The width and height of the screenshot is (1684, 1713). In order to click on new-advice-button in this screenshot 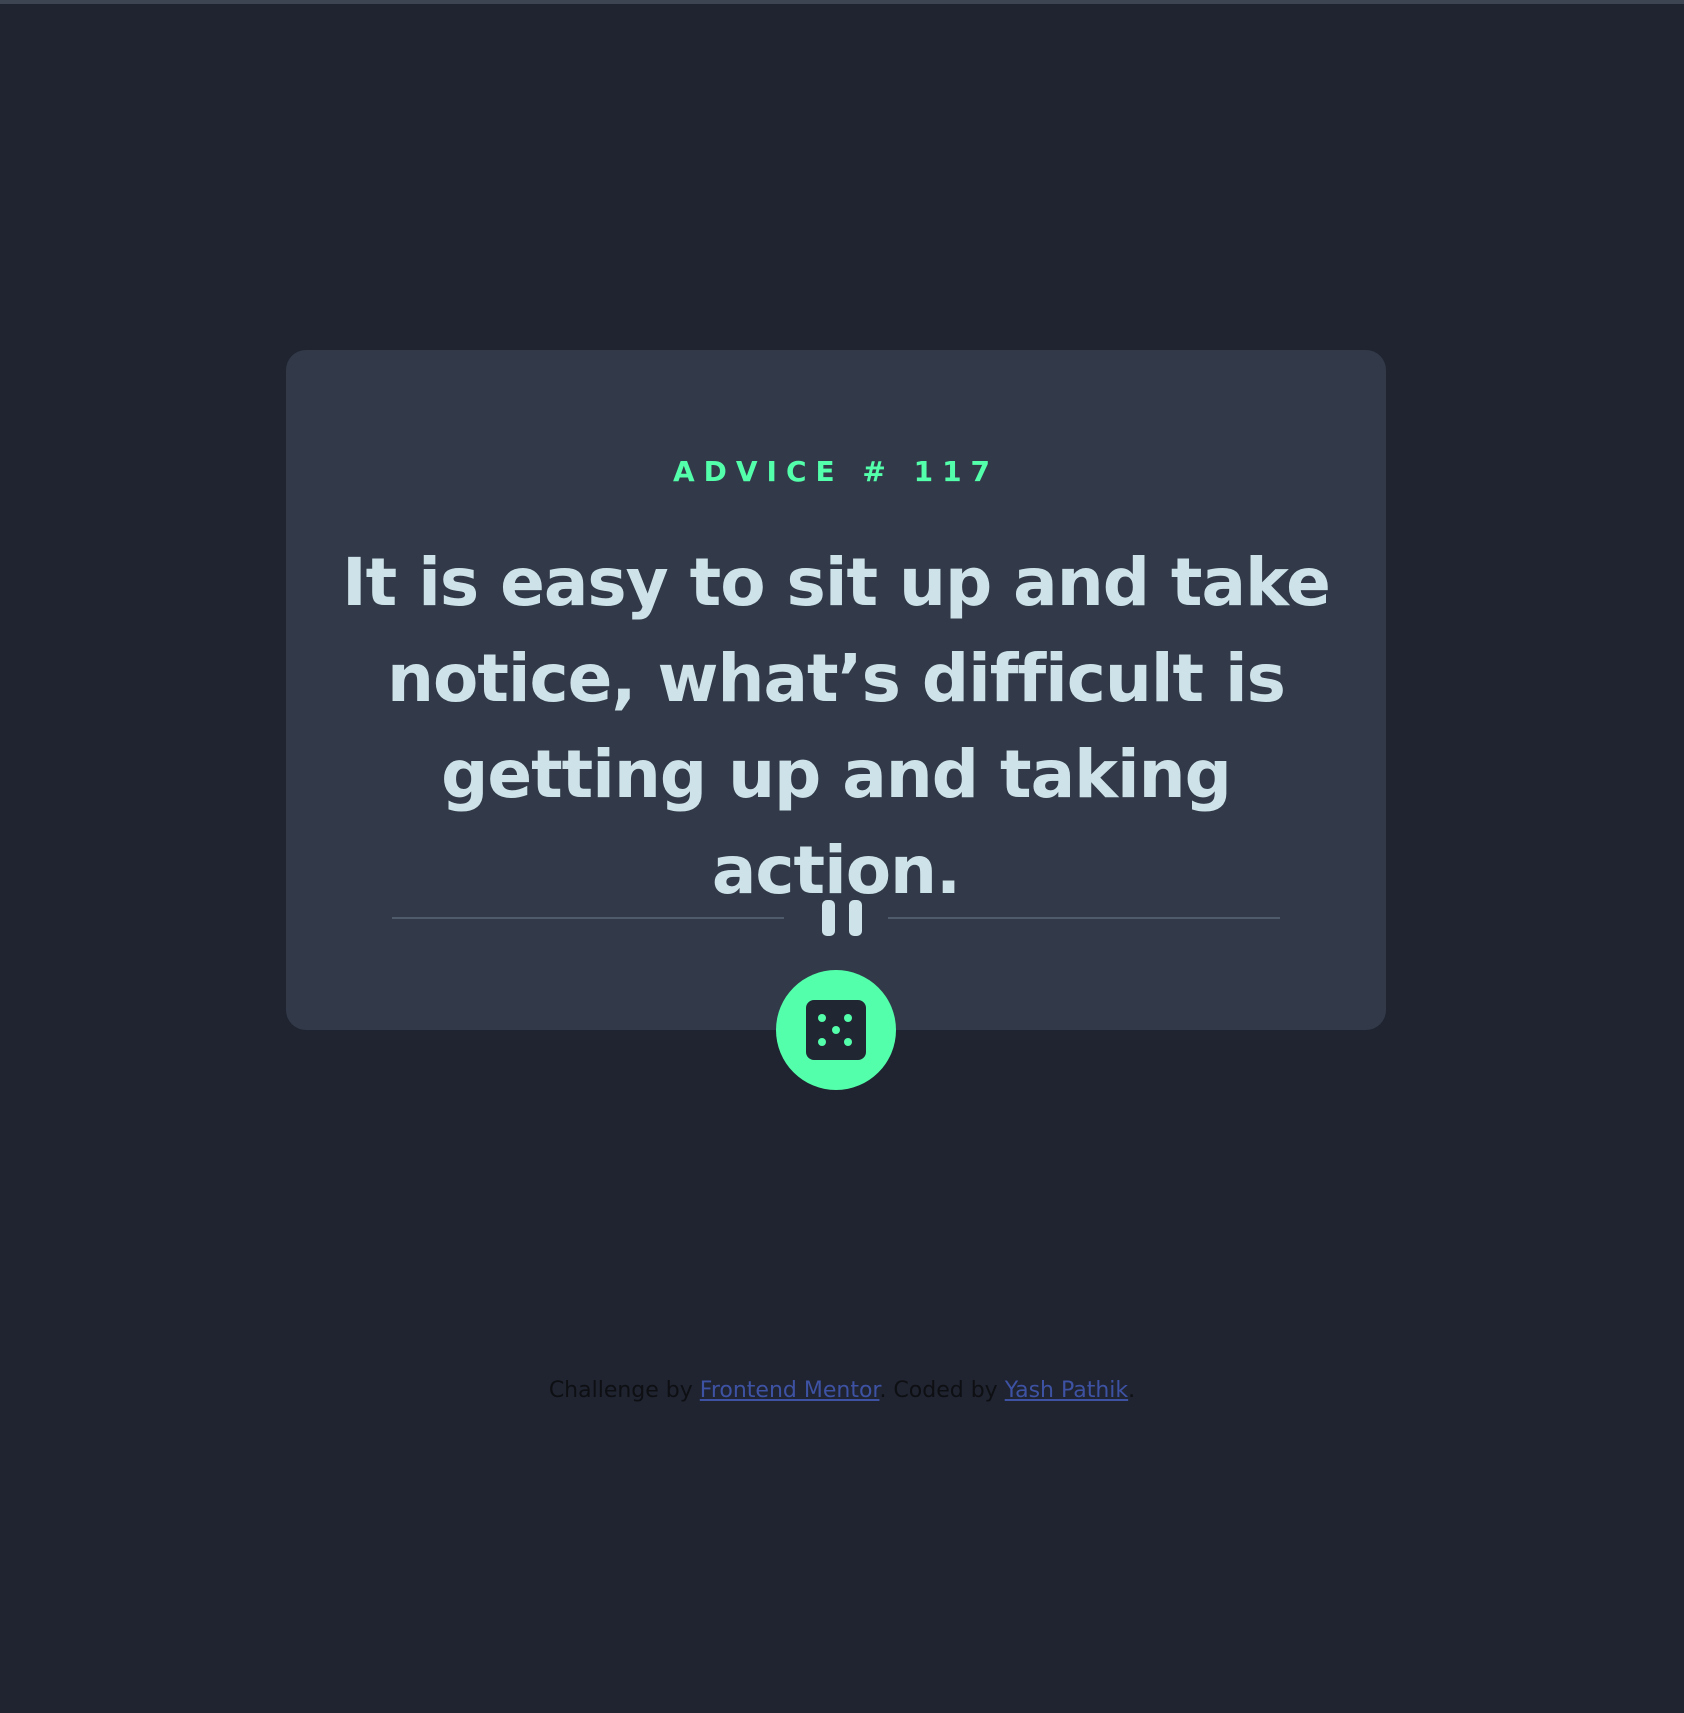, I will do `click(836, 1030)`.